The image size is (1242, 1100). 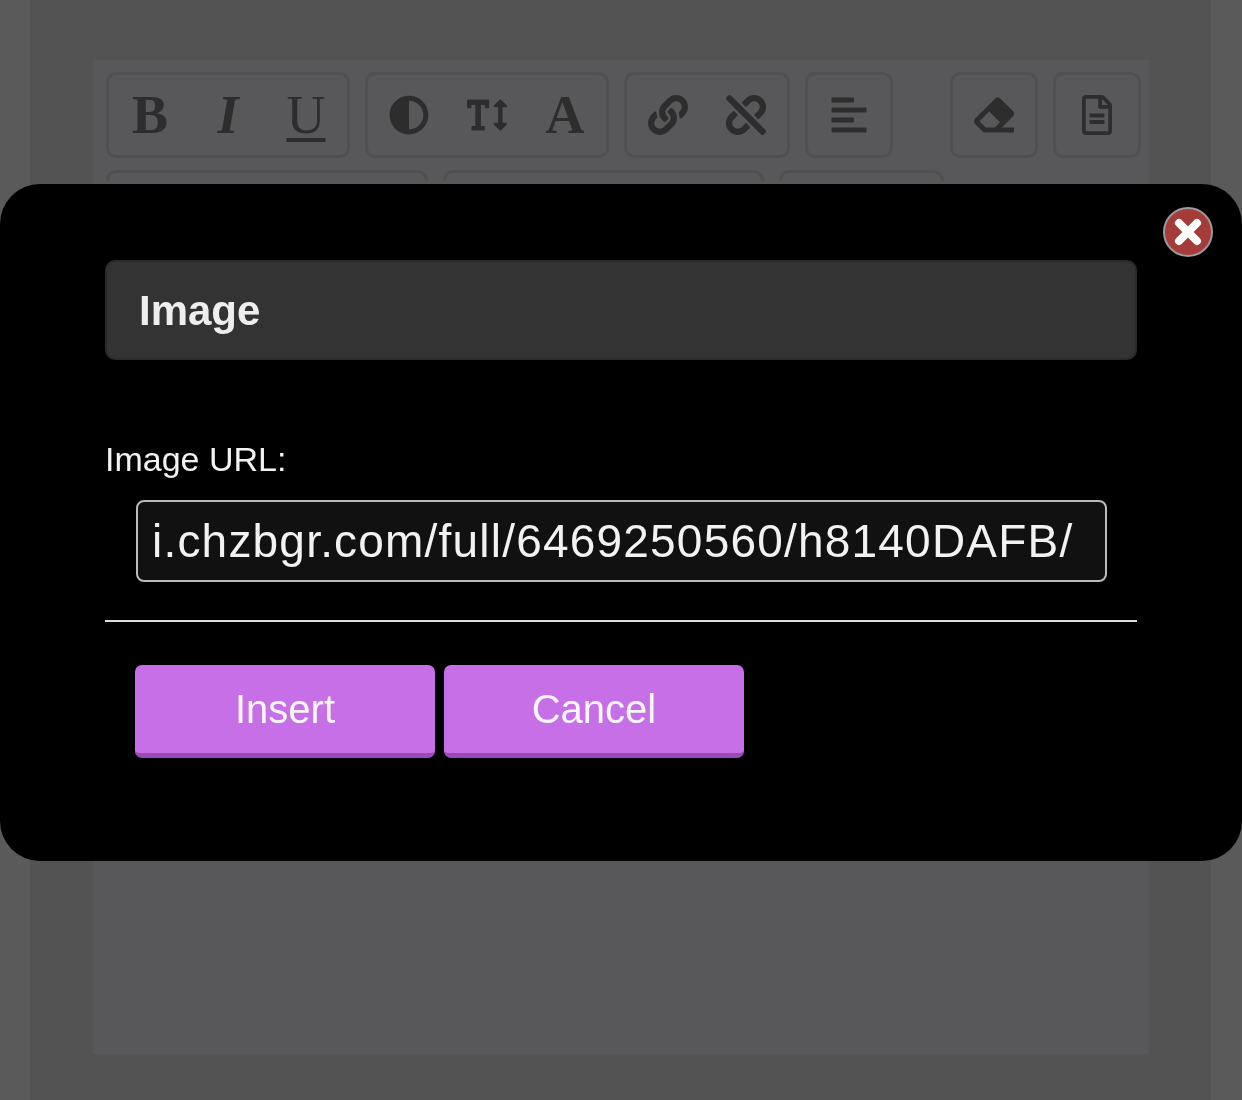 What do you see at coordinates (594, 711) in the screenshot?
I see `cancel-button: Cancel` at bounding box center [594, 711].